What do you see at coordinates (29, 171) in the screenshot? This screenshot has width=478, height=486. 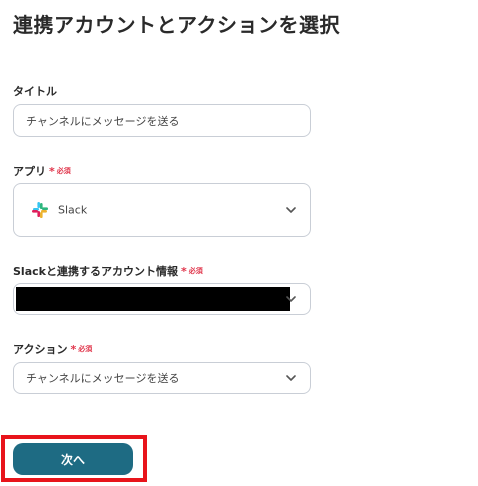 I see `app-label-text: アプリ` at bounding box center [29, 171].